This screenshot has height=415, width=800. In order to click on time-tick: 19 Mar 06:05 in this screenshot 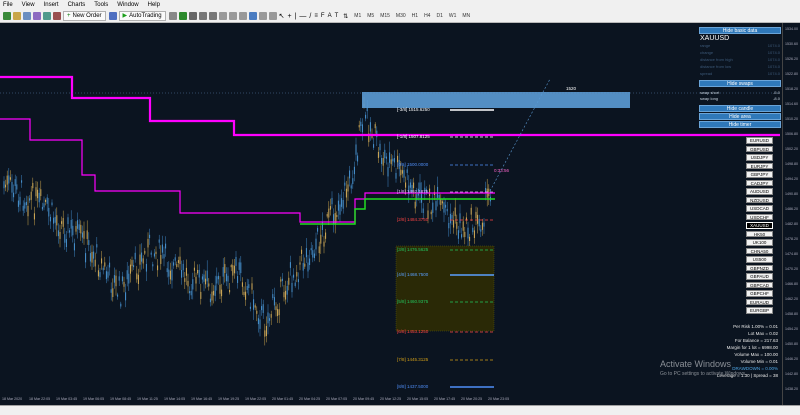, I will do `click(94, 399)`.